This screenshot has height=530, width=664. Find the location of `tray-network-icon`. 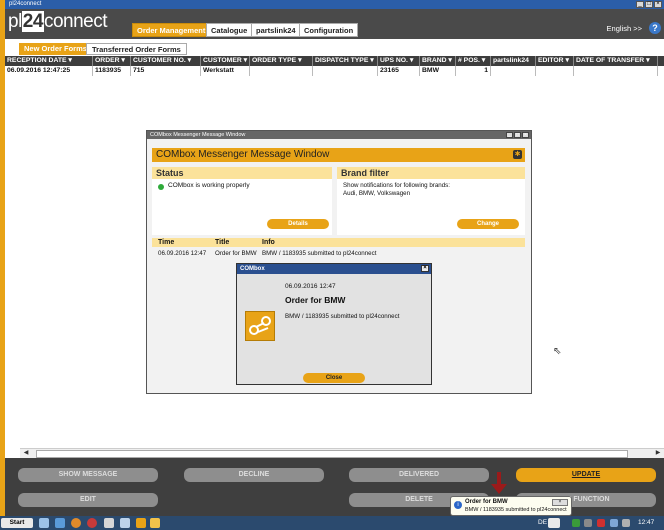

tray-network-icon is located at coordinates (576, 523).